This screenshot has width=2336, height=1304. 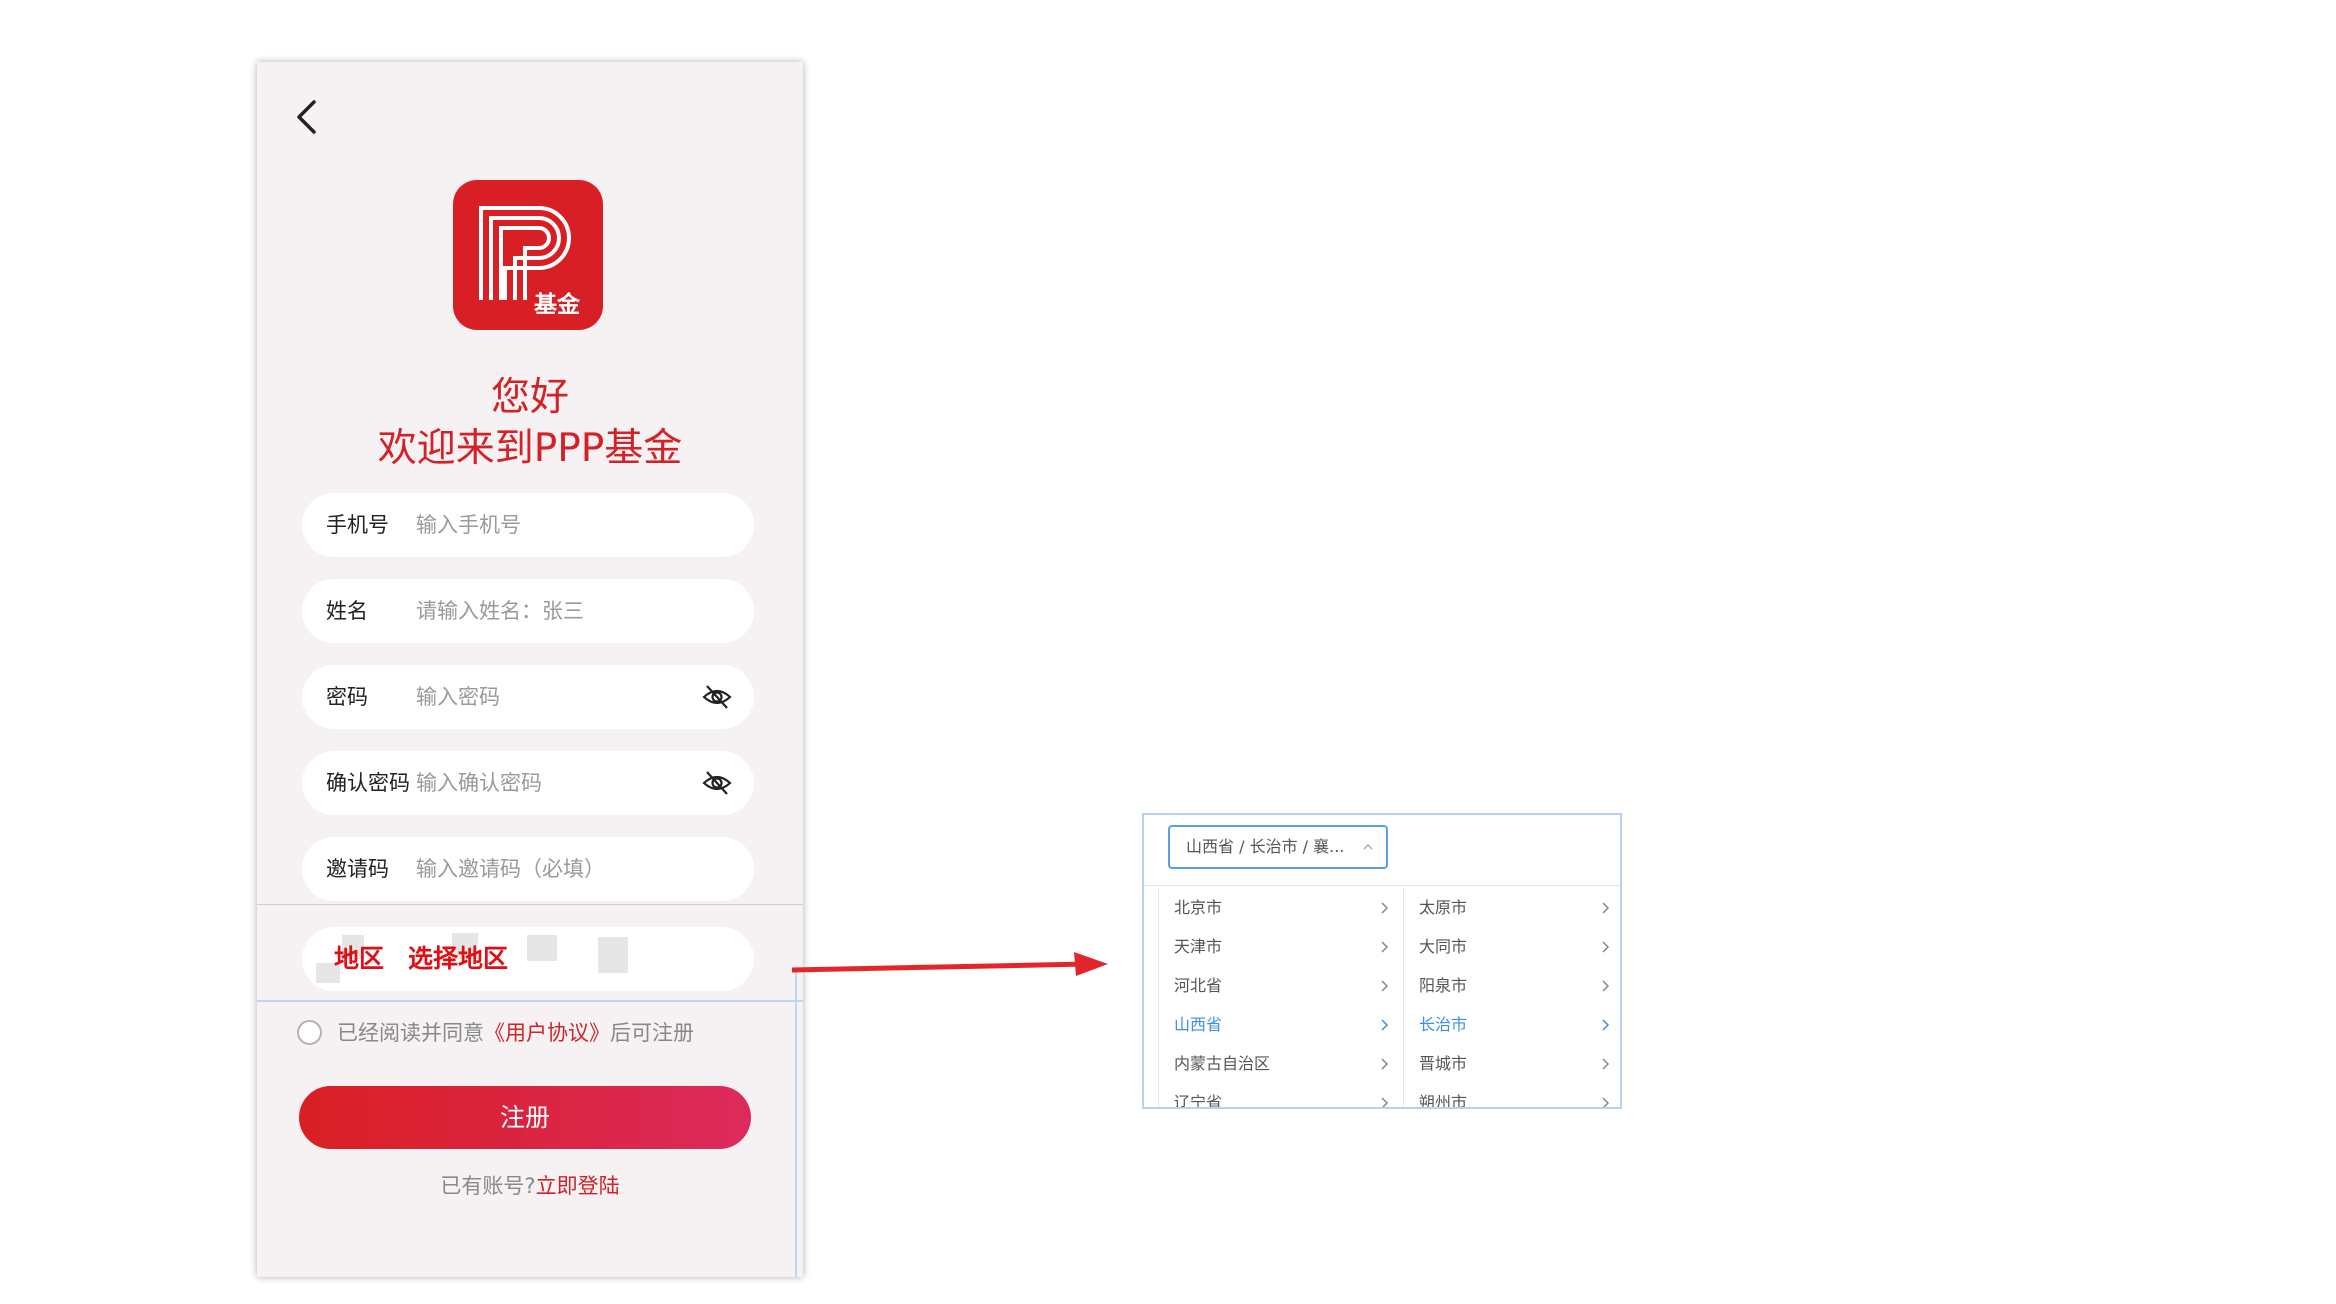 I want to click on city-column: 太原市 大同市 阳泉市 长治市 晋城市 朔州市, so click(x=1512, y=997).